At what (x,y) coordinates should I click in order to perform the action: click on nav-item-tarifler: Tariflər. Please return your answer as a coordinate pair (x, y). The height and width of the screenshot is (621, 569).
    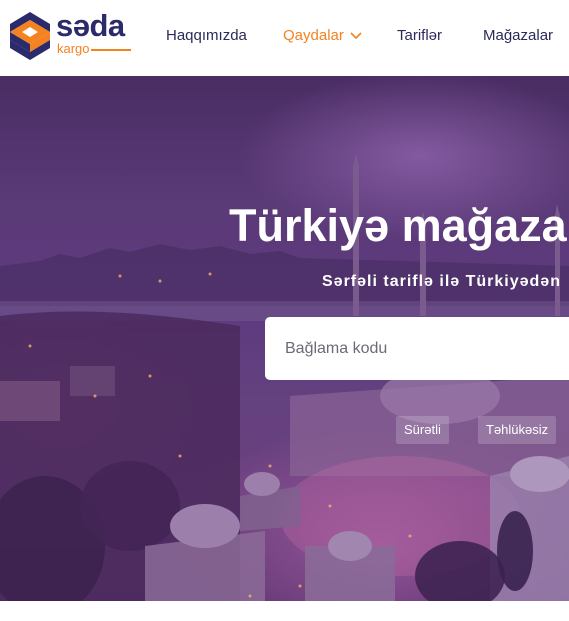
    Looking at the image, I should click on (419, 35).